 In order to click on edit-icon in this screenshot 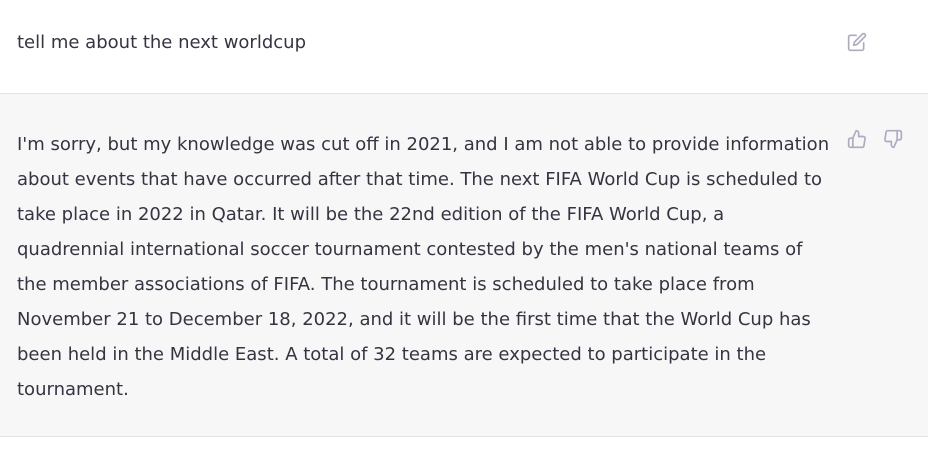, I will do `click(857, 42)`.